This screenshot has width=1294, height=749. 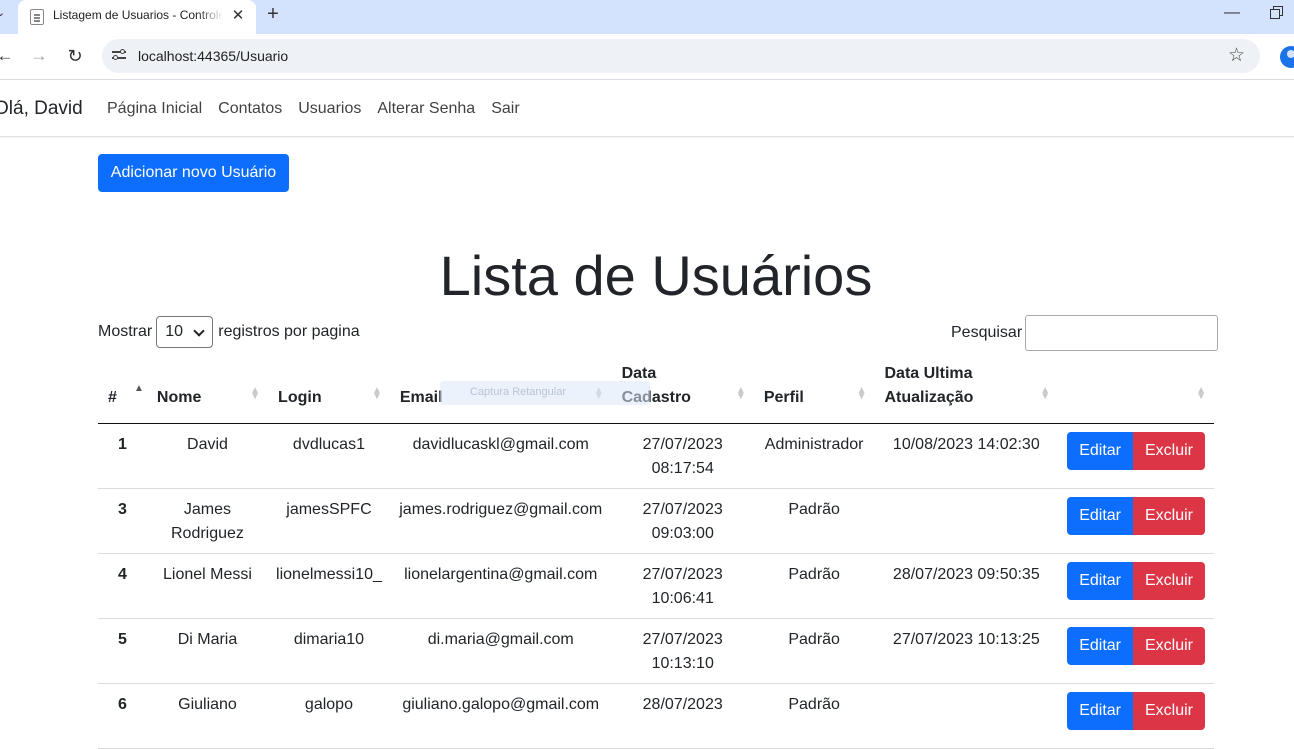 I want to click on table-search-control: Pesquisar, so click(x=1085, y=333).